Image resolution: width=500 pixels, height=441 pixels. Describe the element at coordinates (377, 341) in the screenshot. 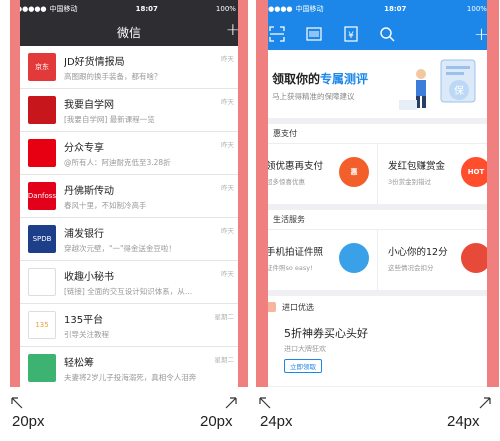

I see `imported-goods-section: 进口优选 5折神券买心头好 进口大牌狂欢 立即领取` at that location.